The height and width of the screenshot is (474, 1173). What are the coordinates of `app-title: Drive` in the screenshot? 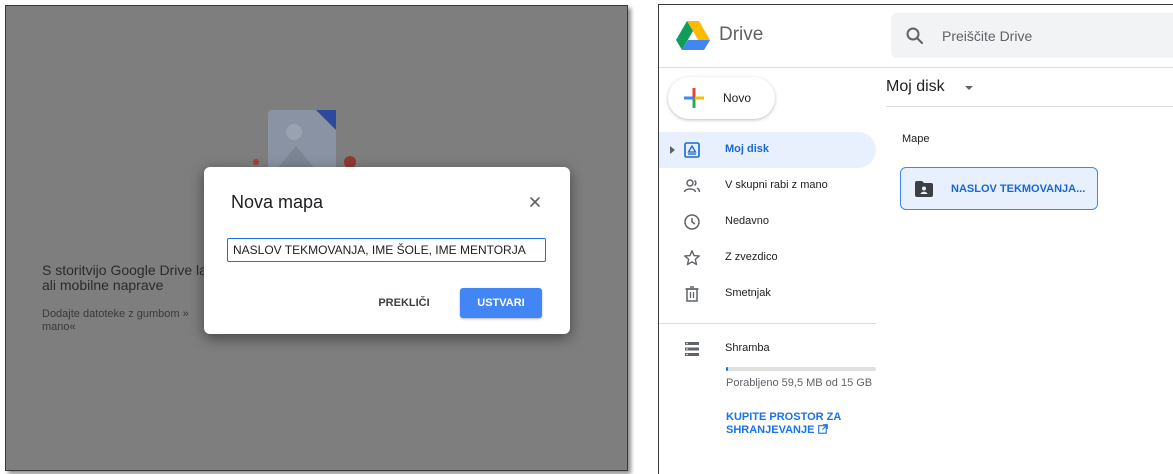 It's located at (741, 34).